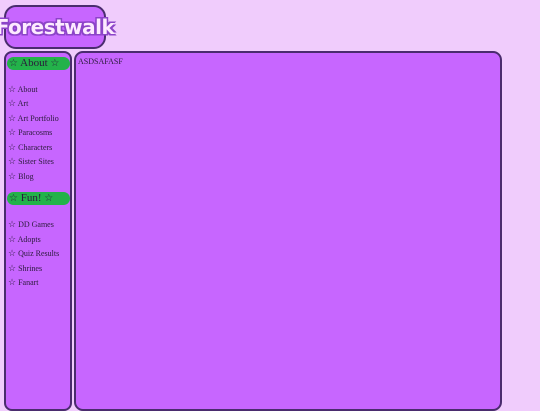 This screenshot has height=411, width=540. Describe the element at coordinates (35, 147) in the screenshot. I see `nav-label: Characters` at that location.